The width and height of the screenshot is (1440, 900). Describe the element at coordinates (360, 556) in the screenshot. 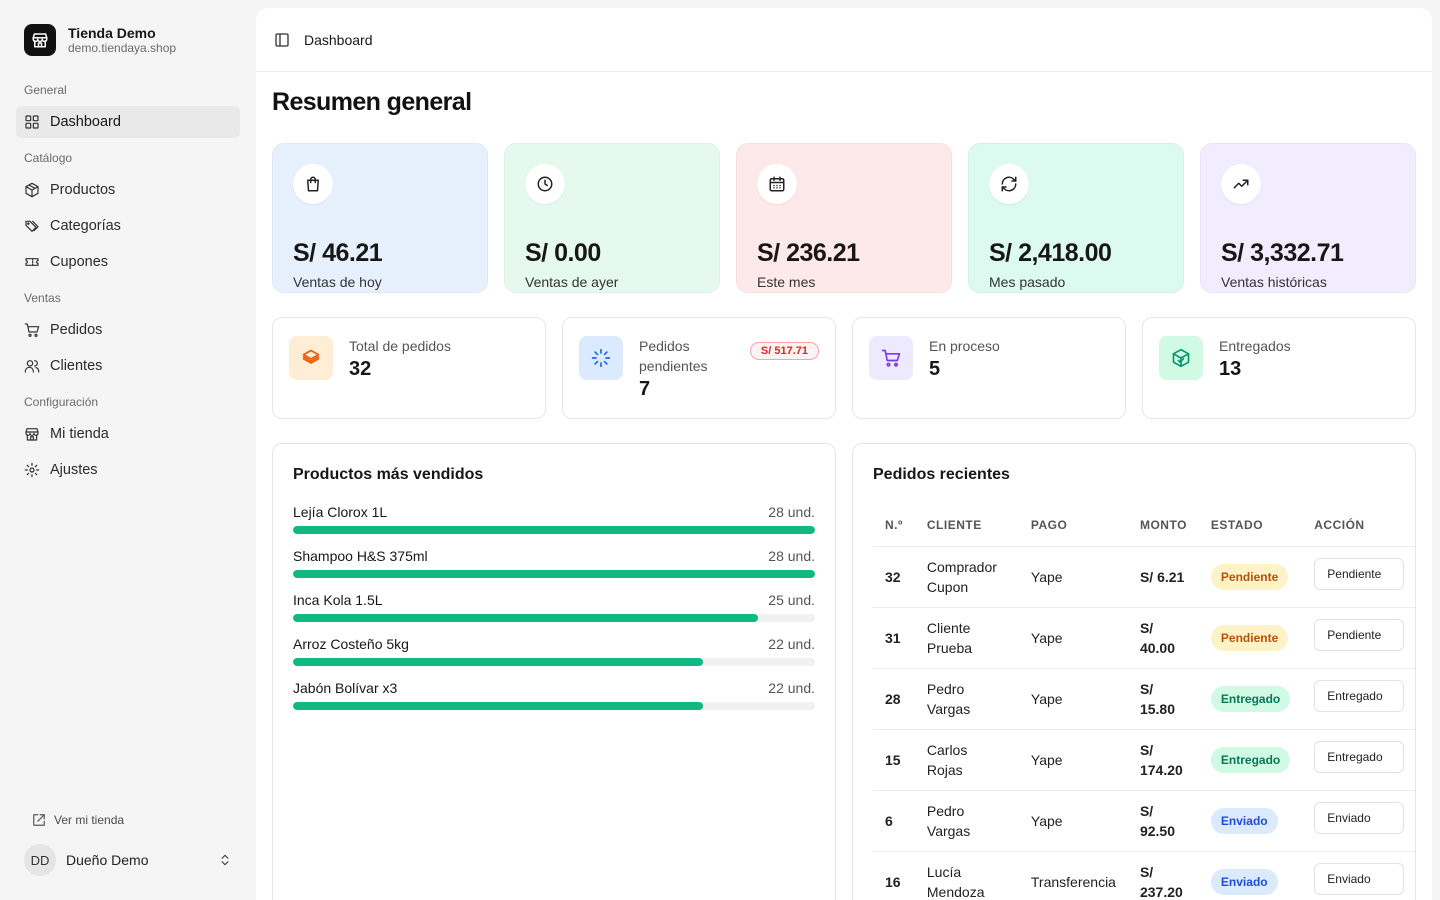

I see `product-name: Shampoo H&S 375ml` at that location.